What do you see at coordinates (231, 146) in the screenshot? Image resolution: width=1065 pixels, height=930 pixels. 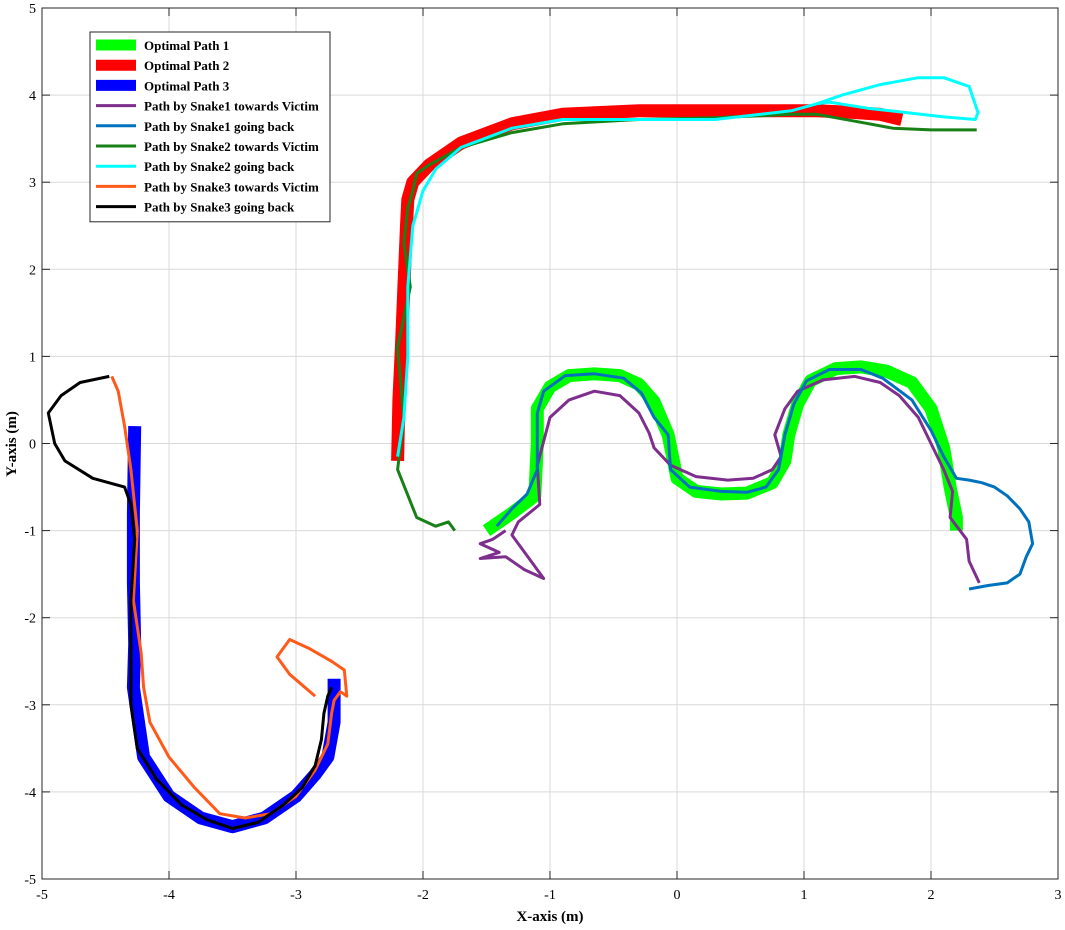 I see `legend-label: Path by Snake2 towards Victim` at bounding box center [231, 146].